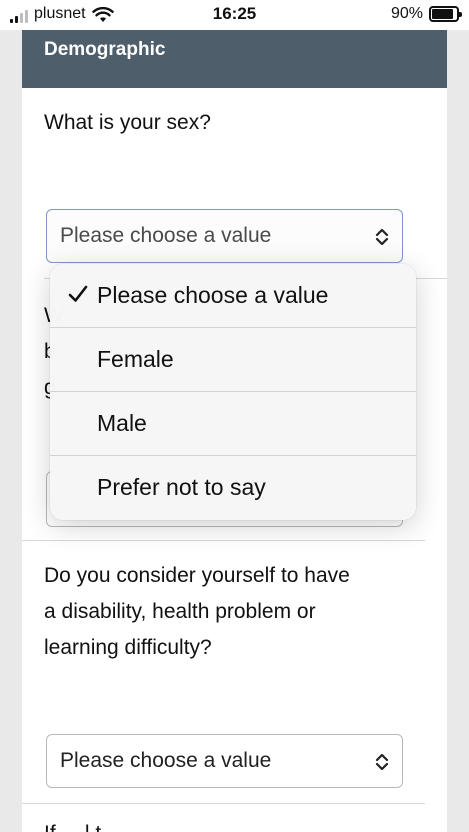  I want to click on option-label: Please choose a value, so click(213, 295).